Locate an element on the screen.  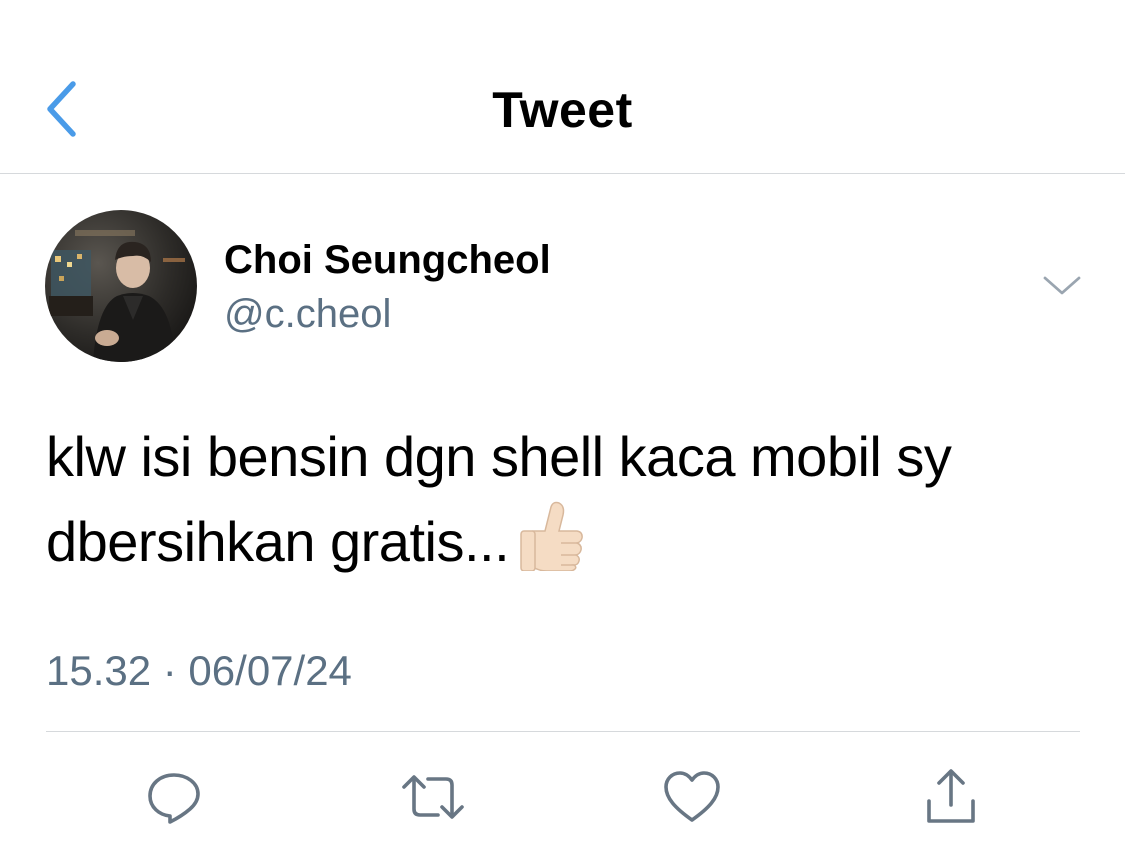
tweet-timestamp: 15.32 · 06/07/24 is located at coordinates (199, 670).